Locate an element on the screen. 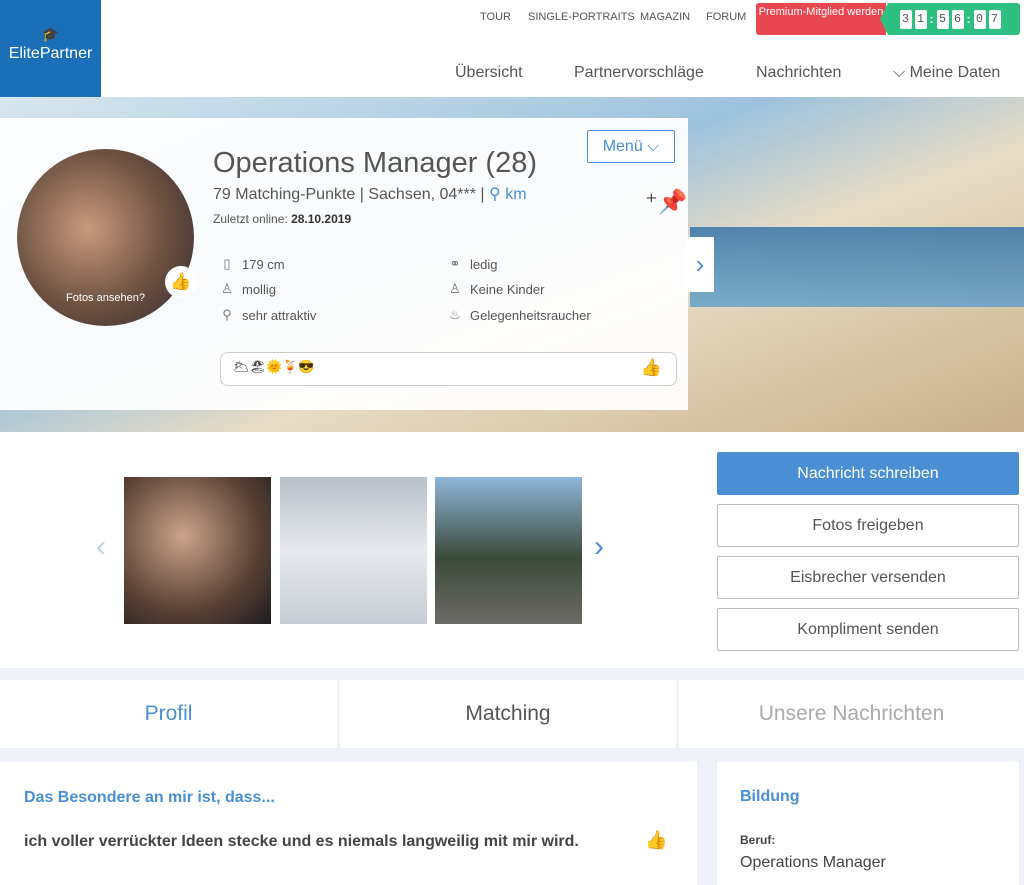 The image size is (1024, 885). nav-single-portraits: SINGLE-PORTRAITS is located at coordinates (581, 17).